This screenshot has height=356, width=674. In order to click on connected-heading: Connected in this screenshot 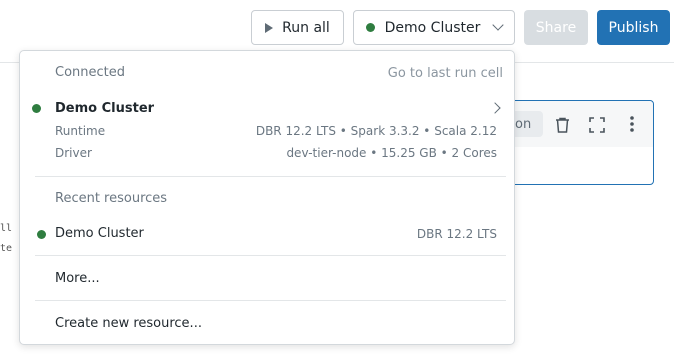, I will do `click(90, 72)`.